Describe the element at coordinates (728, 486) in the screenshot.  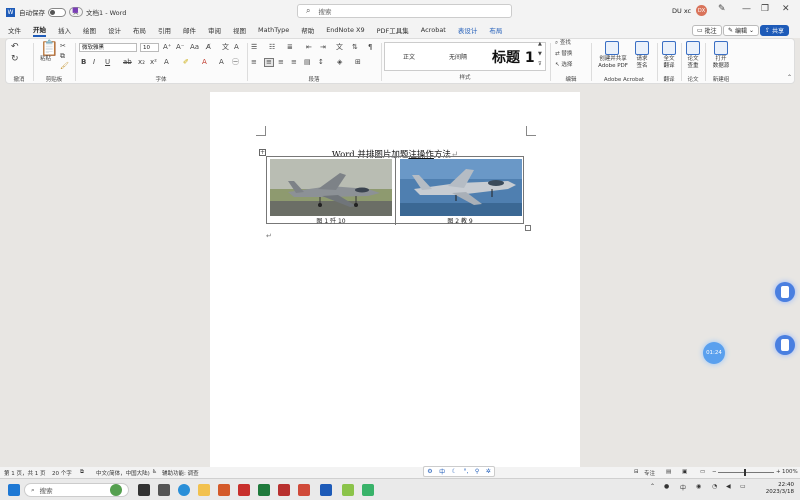
I see `volume-icon: ◀` at that location.